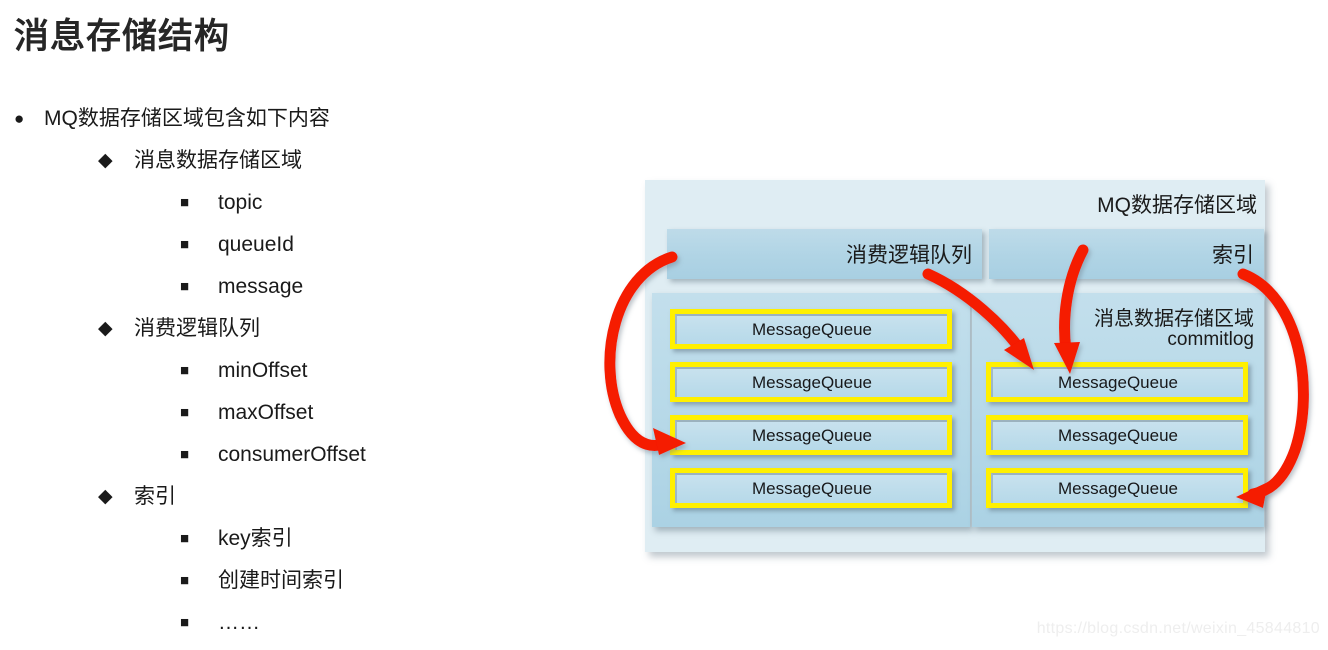  Describe the element at coordinates (1233, 255) in the screenshot. I see `header-label: 索引` at that location.